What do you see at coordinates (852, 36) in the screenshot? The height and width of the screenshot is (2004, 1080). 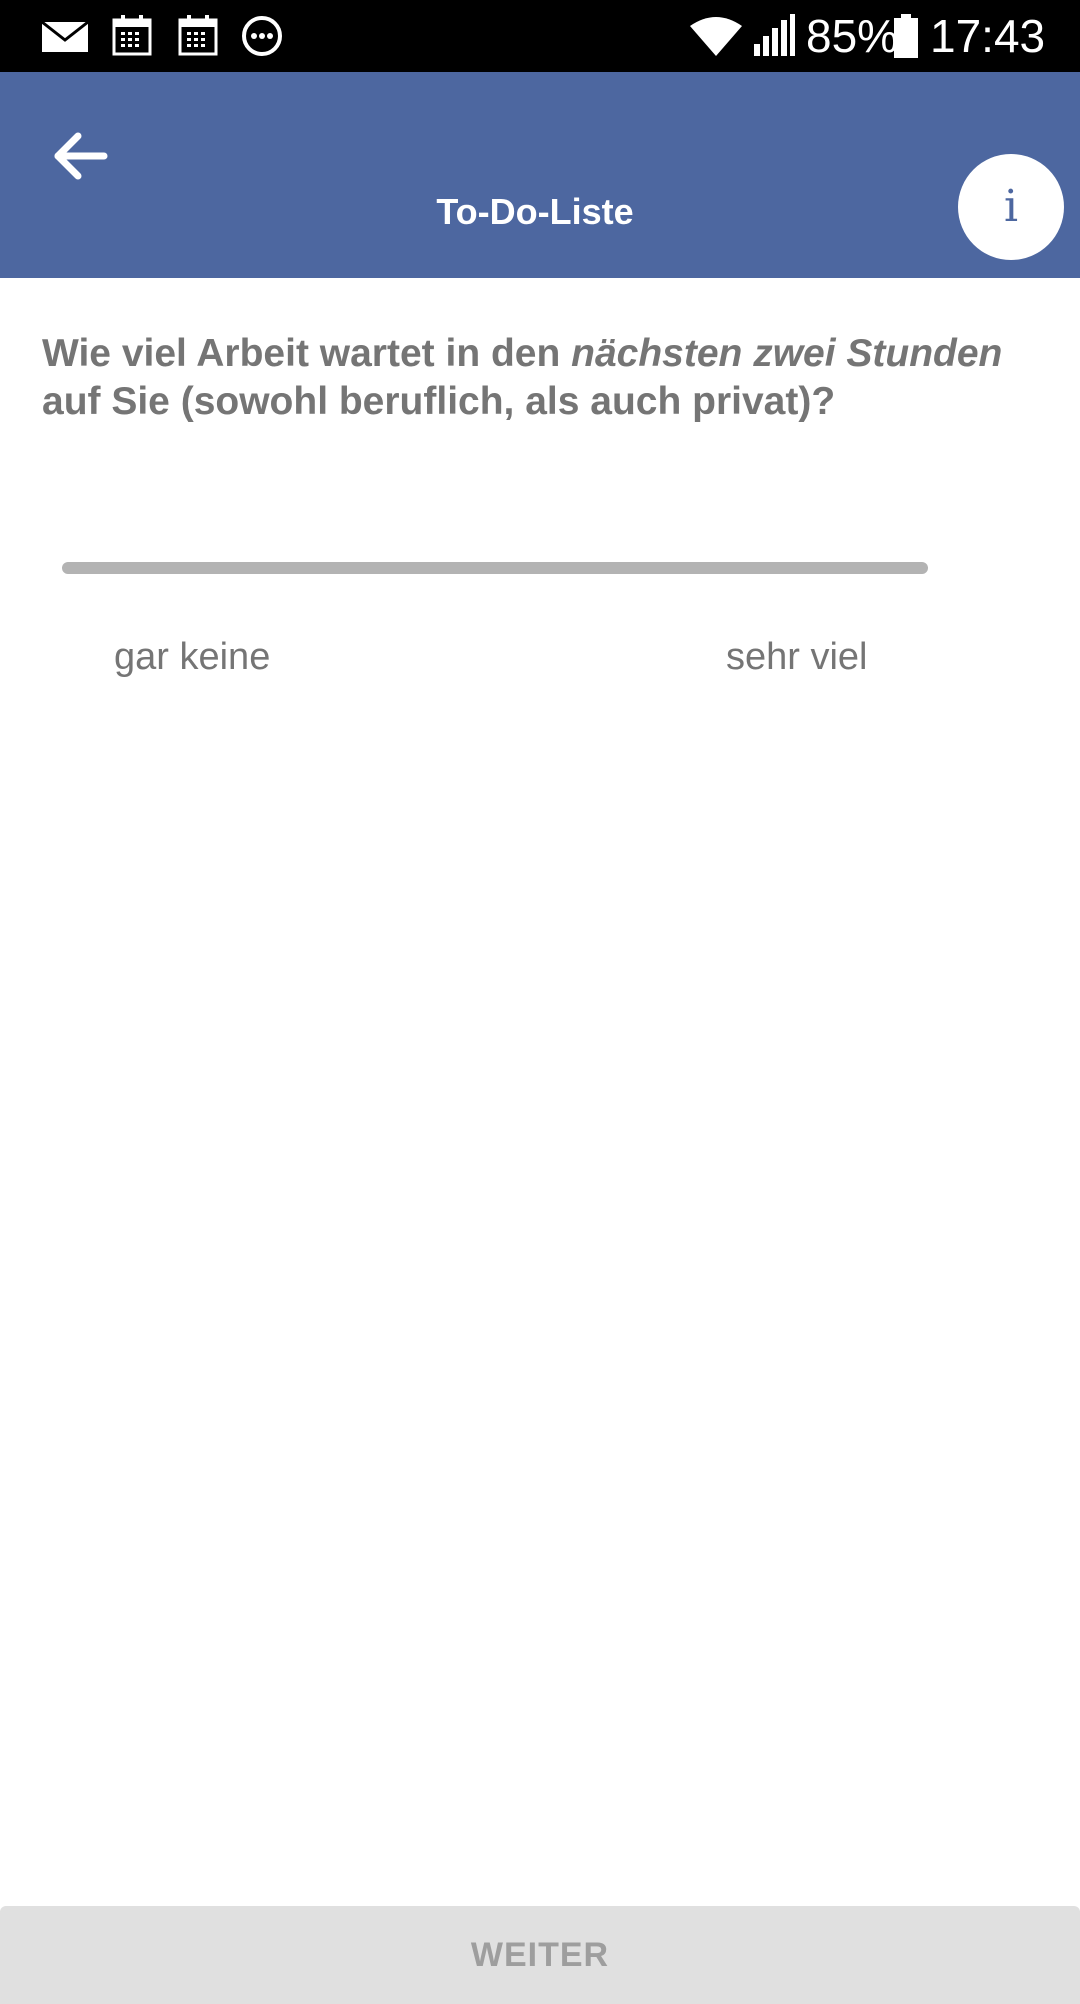 I see `battery-percent: 85%` at bounding box center [852, 36].